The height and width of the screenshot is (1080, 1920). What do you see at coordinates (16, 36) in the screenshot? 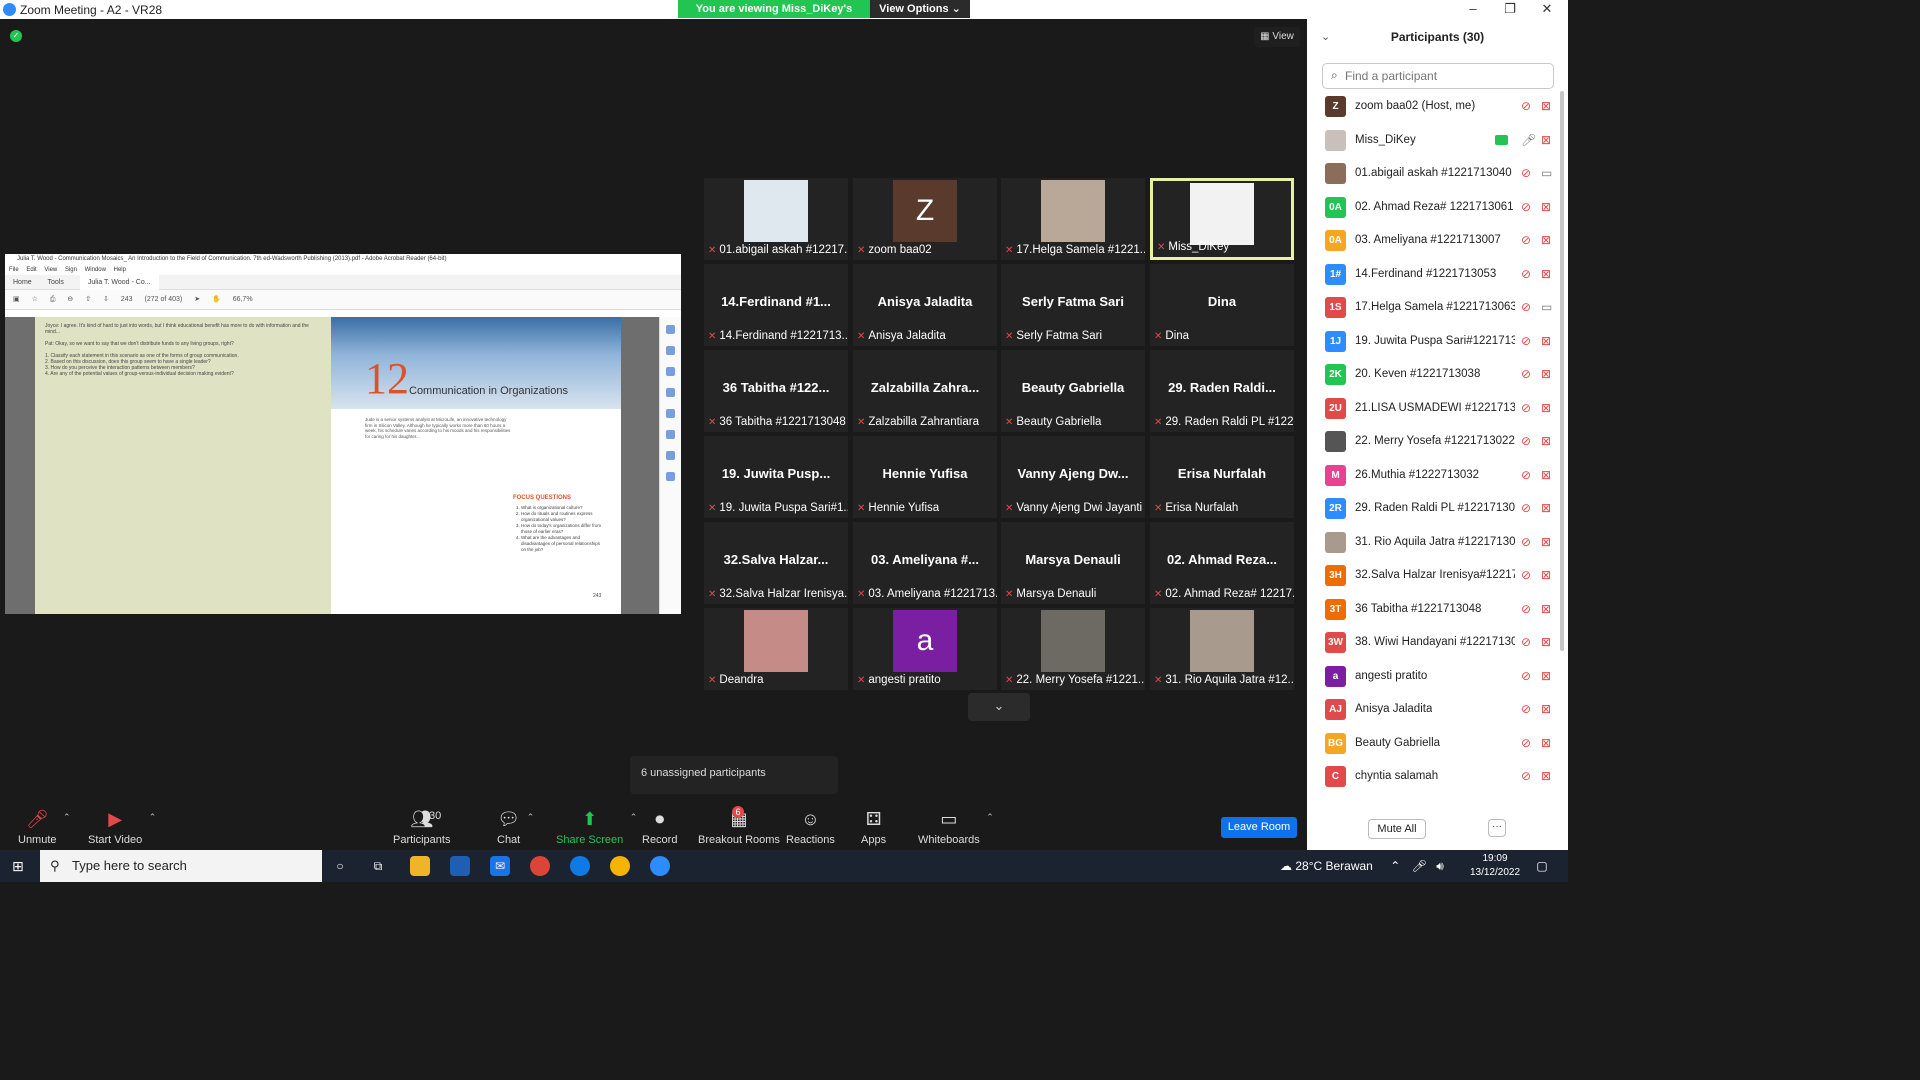
I see `security-shield-icon: ✓` at bounding box center [16, 36].